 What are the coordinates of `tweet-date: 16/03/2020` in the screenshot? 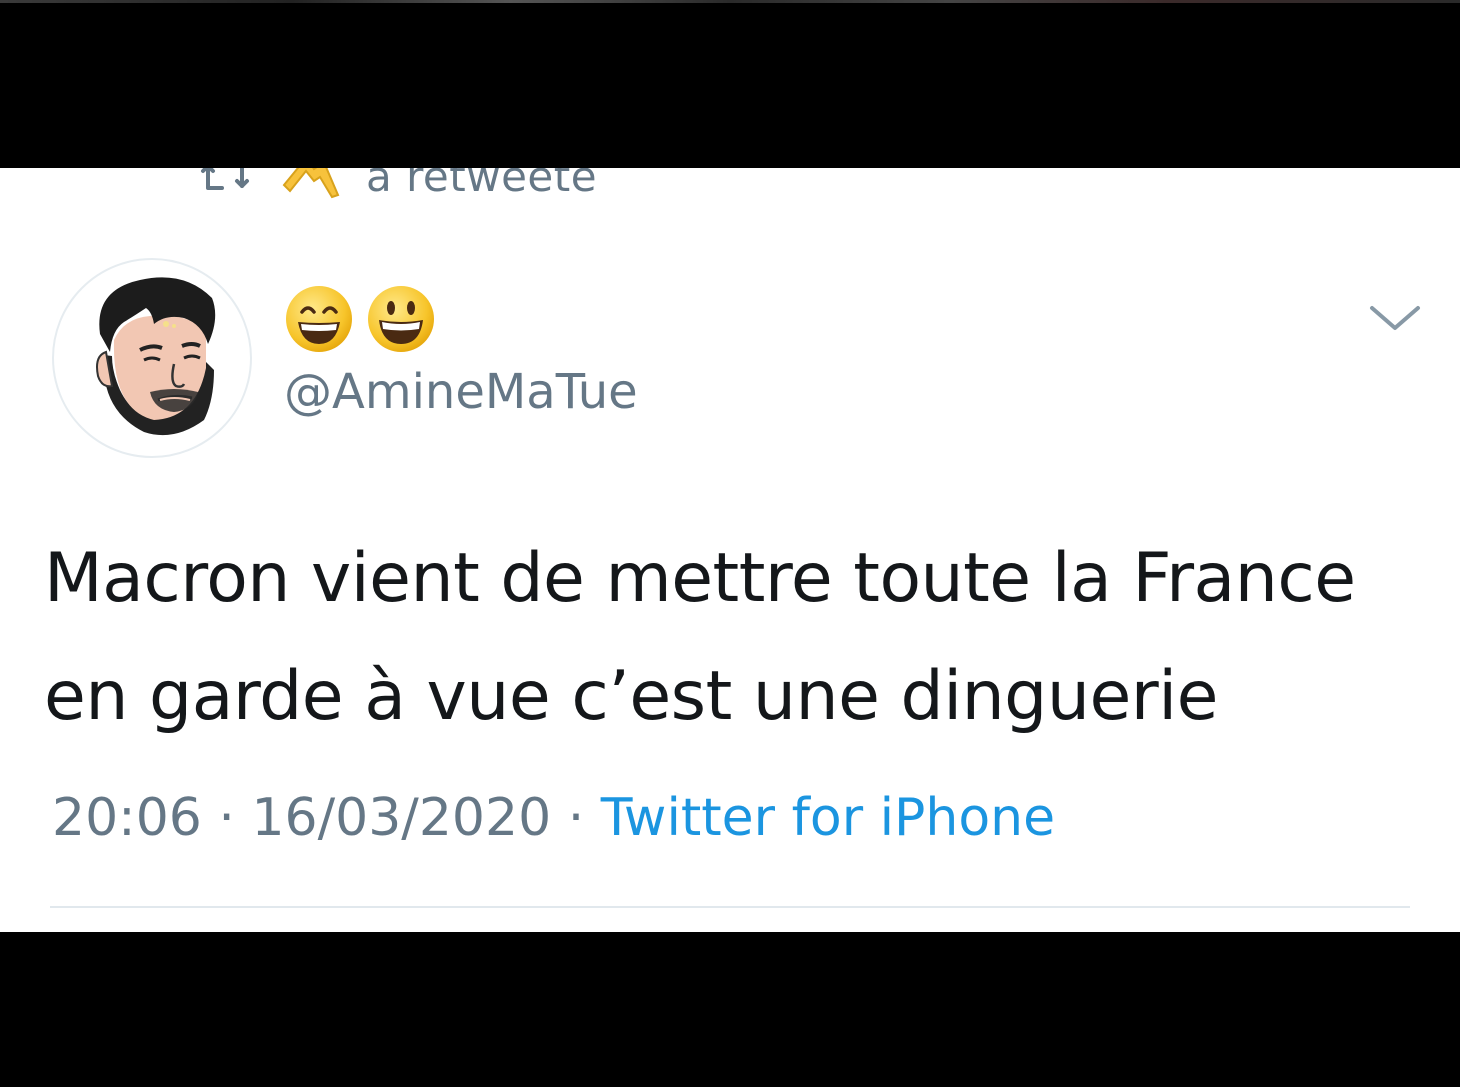 It's located at (401, 818).